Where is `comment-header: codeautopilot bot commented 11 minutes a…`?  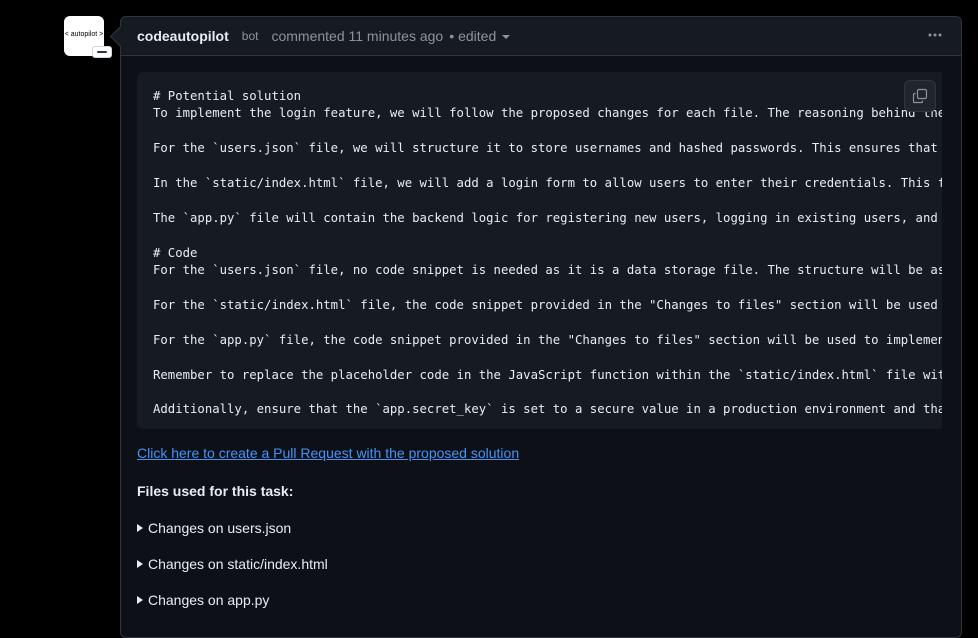 comment-header: codeautopilot bot commented 11 minutes a… is located at coordinates (541, 36).